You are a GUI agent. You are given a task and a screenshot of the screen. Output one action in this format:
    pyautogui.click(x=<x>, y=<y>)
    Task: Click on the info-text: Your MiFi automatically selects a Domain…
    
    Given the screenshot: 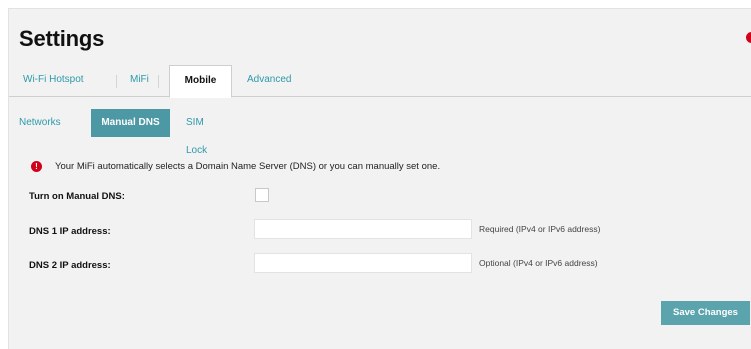 What is the action you would take?
    pyautogui.click(x=248, y=166)
    